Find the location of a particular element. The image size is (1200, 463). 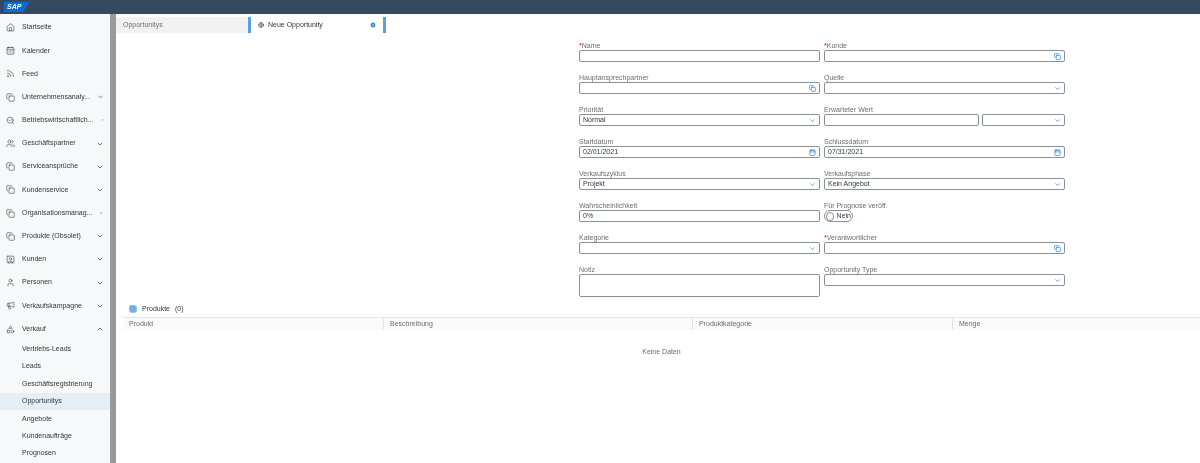

toggle-knob is located at coordinates (830, 216).